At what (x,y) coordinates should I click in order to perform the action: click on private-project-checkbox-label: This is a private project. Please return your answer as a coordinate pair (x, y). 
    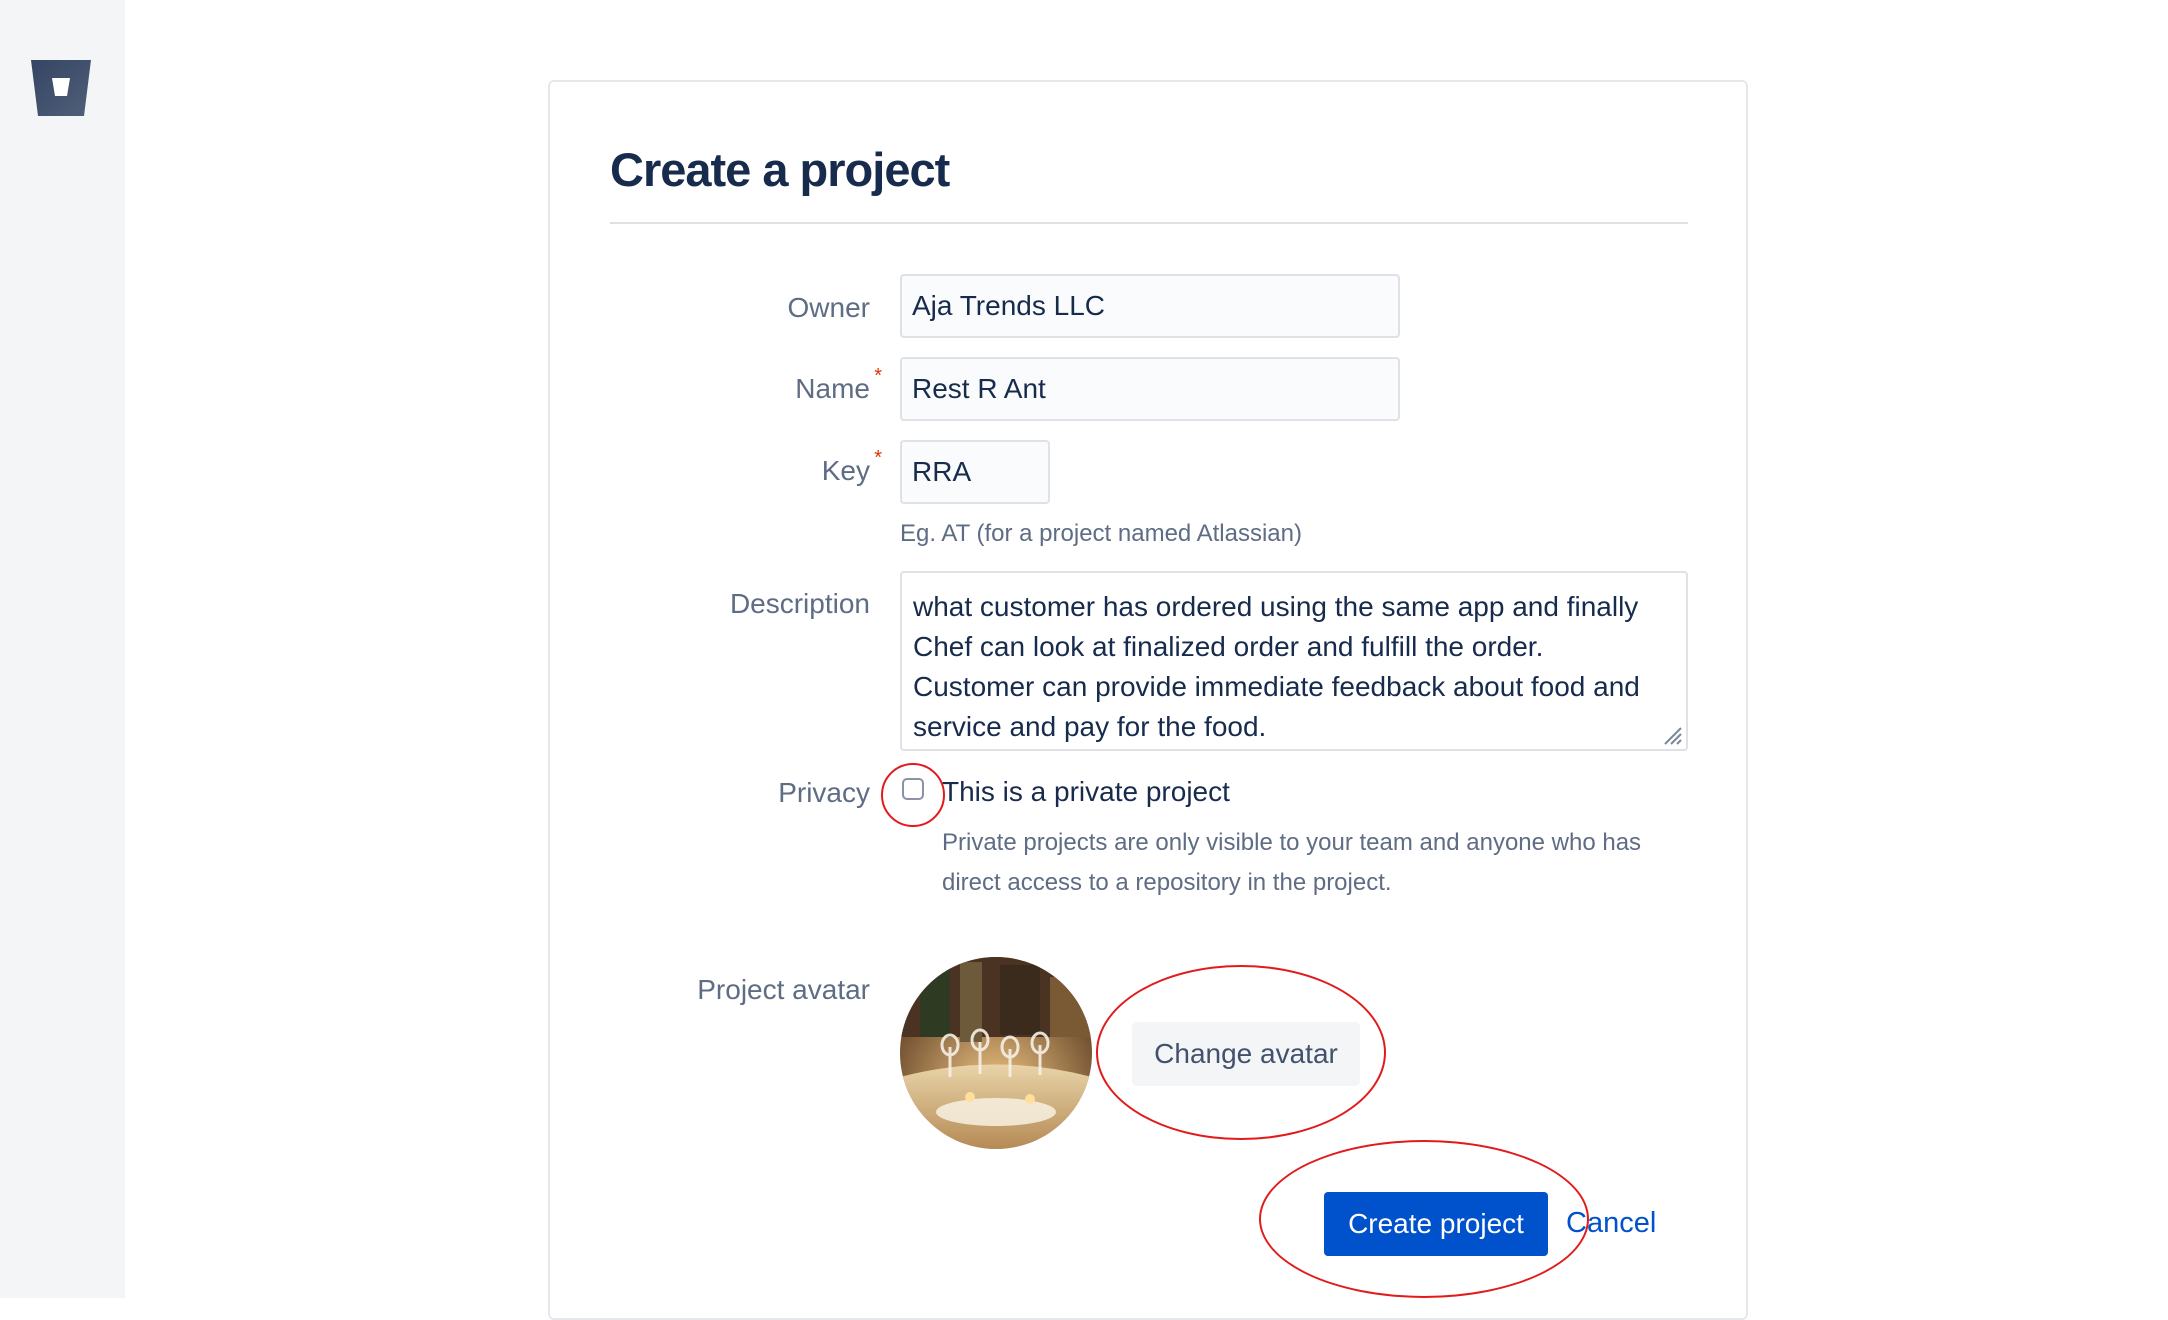
    Looking at the image, I should click on (1086, 792).